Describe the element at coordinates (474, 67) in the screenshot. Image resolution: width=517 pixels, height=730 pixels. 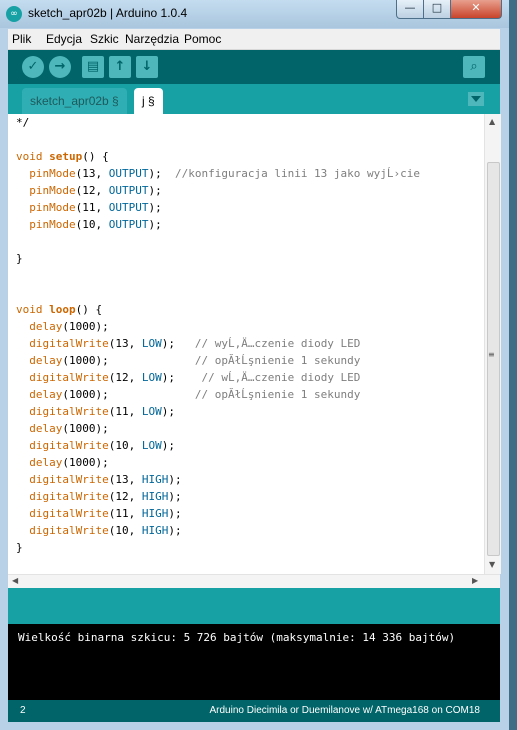
I see `serial-monitor-button: ⌕` at that location.